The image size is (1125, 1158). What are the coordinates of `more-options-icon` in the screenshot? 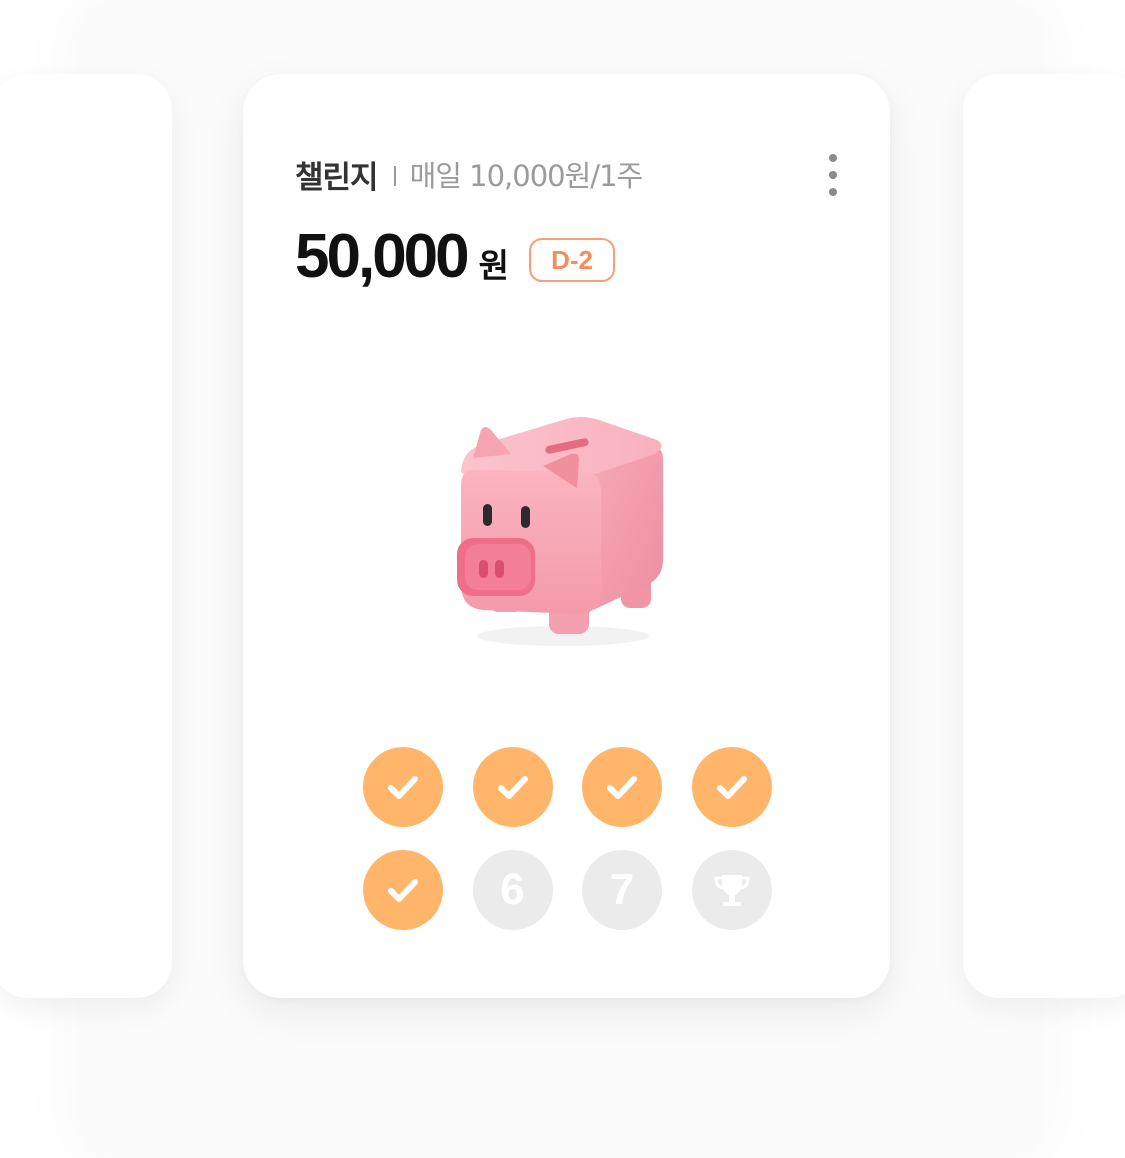 It's located at (833, 175).